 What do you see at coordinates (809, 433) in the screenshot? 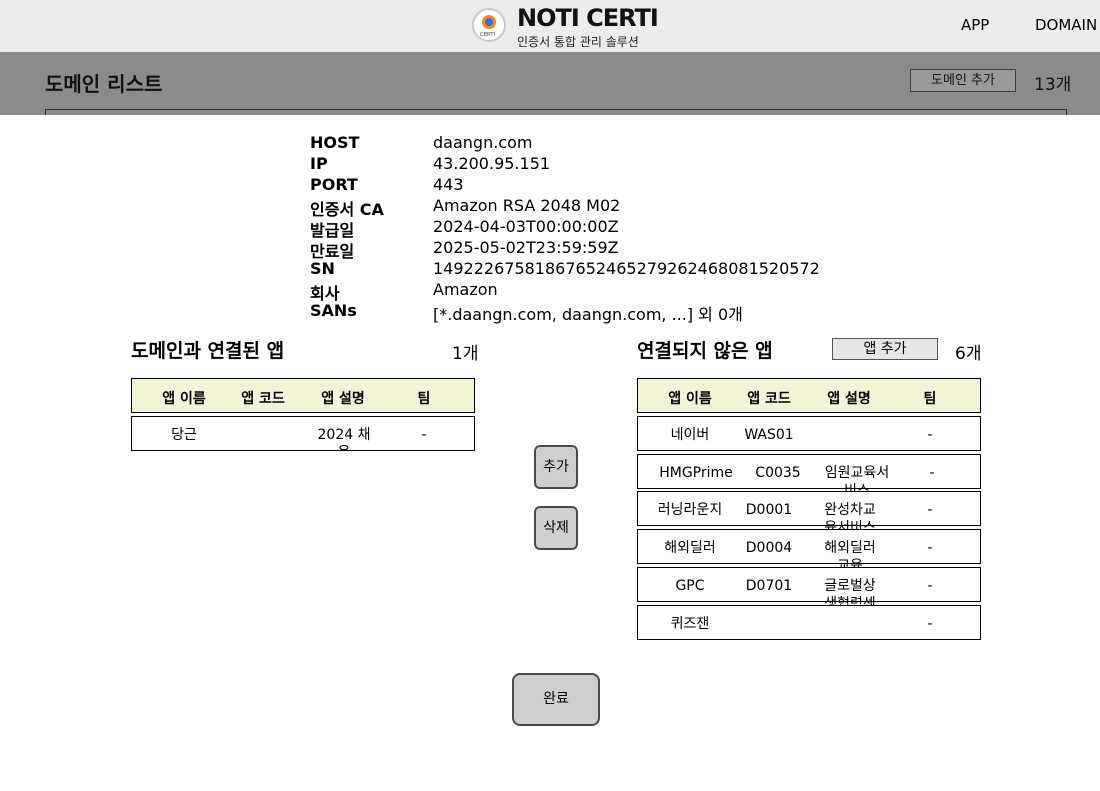
I see `table-row: 네이버 WAS01 -` at bounding box center [809, 433].